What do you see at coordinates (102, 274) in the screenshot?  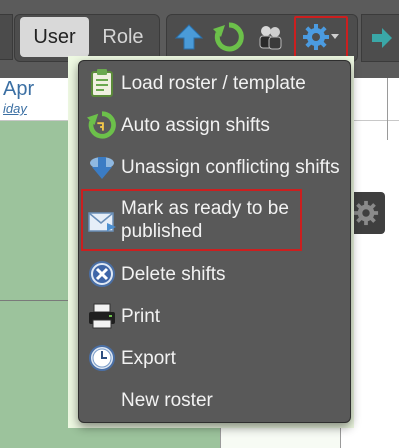 I see `delete-icon` at bounding box center [102, 274].